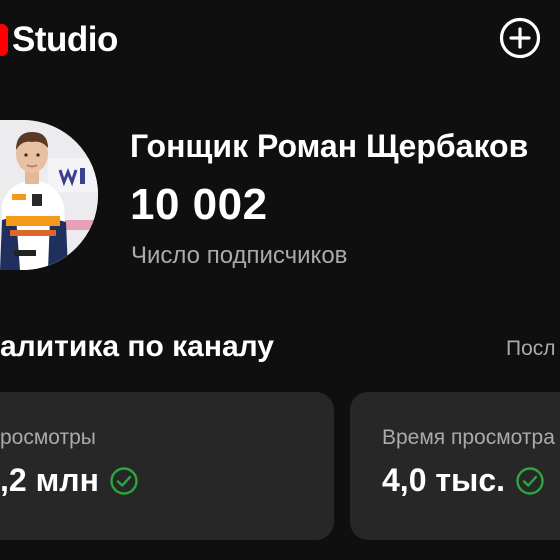  What do you see at coordinates (468, 437) in the screenshot?
I see `metric-label: Время просмотра` at bounding box center [468, 437].